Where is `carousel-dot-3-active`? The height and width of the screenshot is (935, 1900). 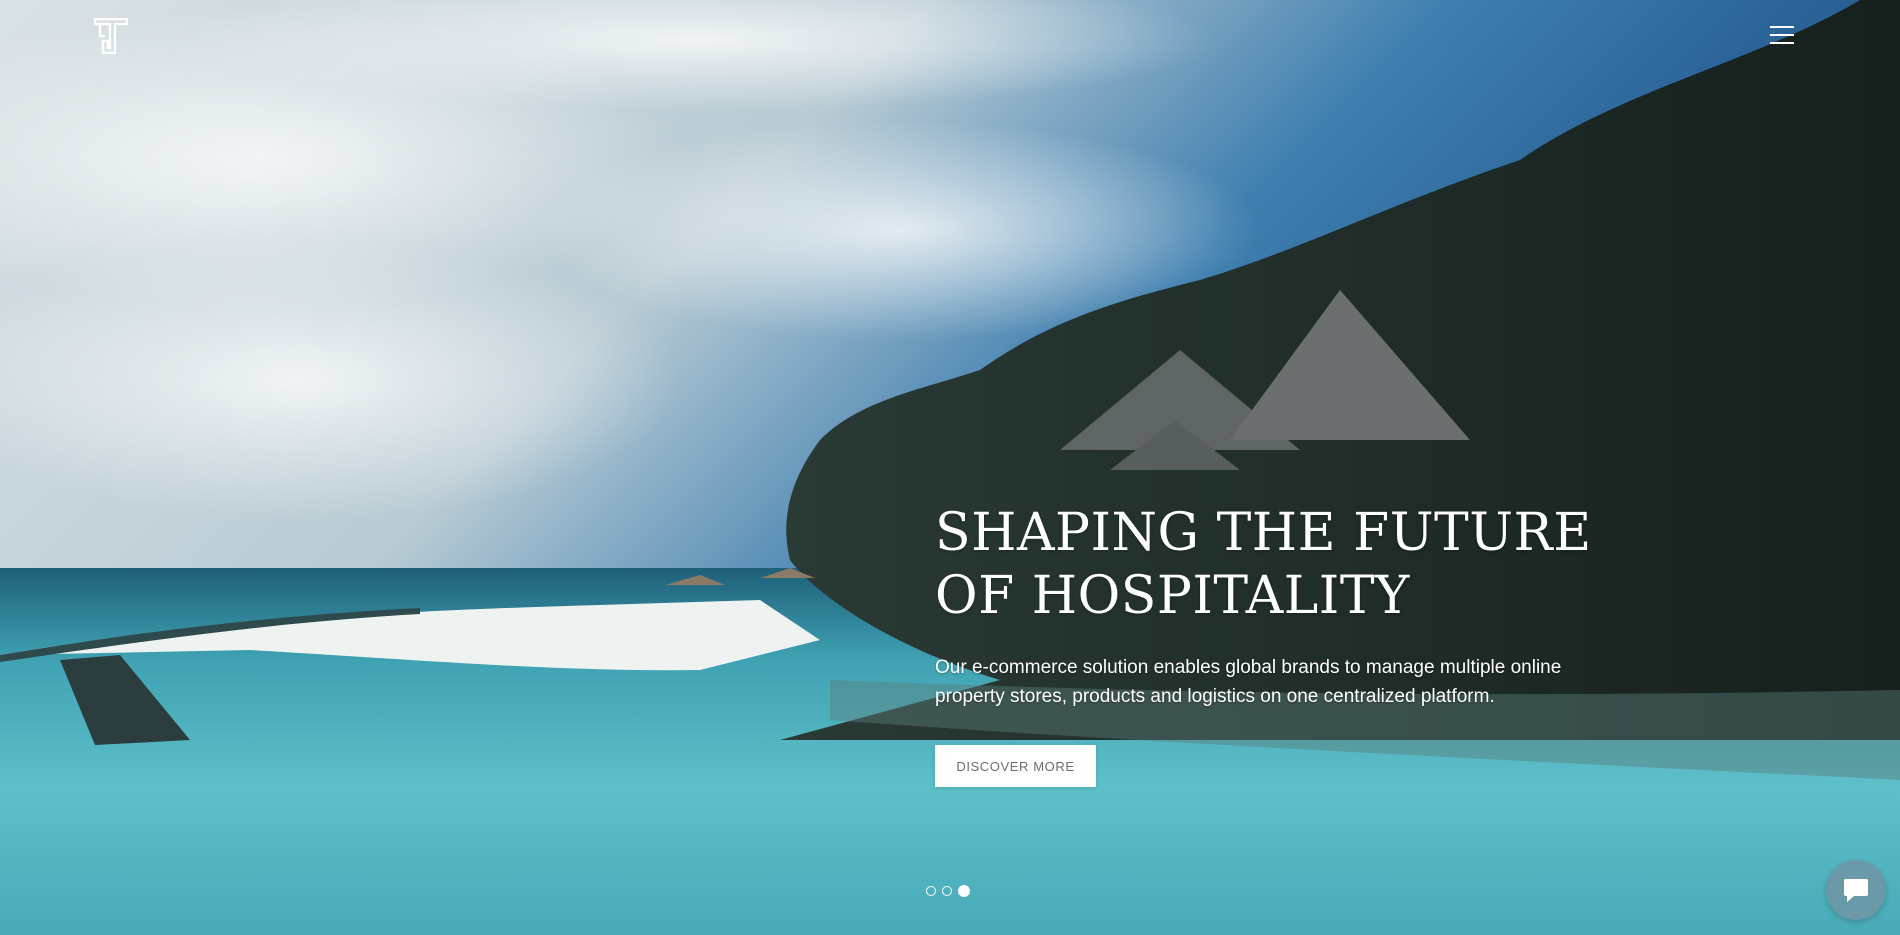 carousel-dot-3-active is located at coordinates (964, 891).